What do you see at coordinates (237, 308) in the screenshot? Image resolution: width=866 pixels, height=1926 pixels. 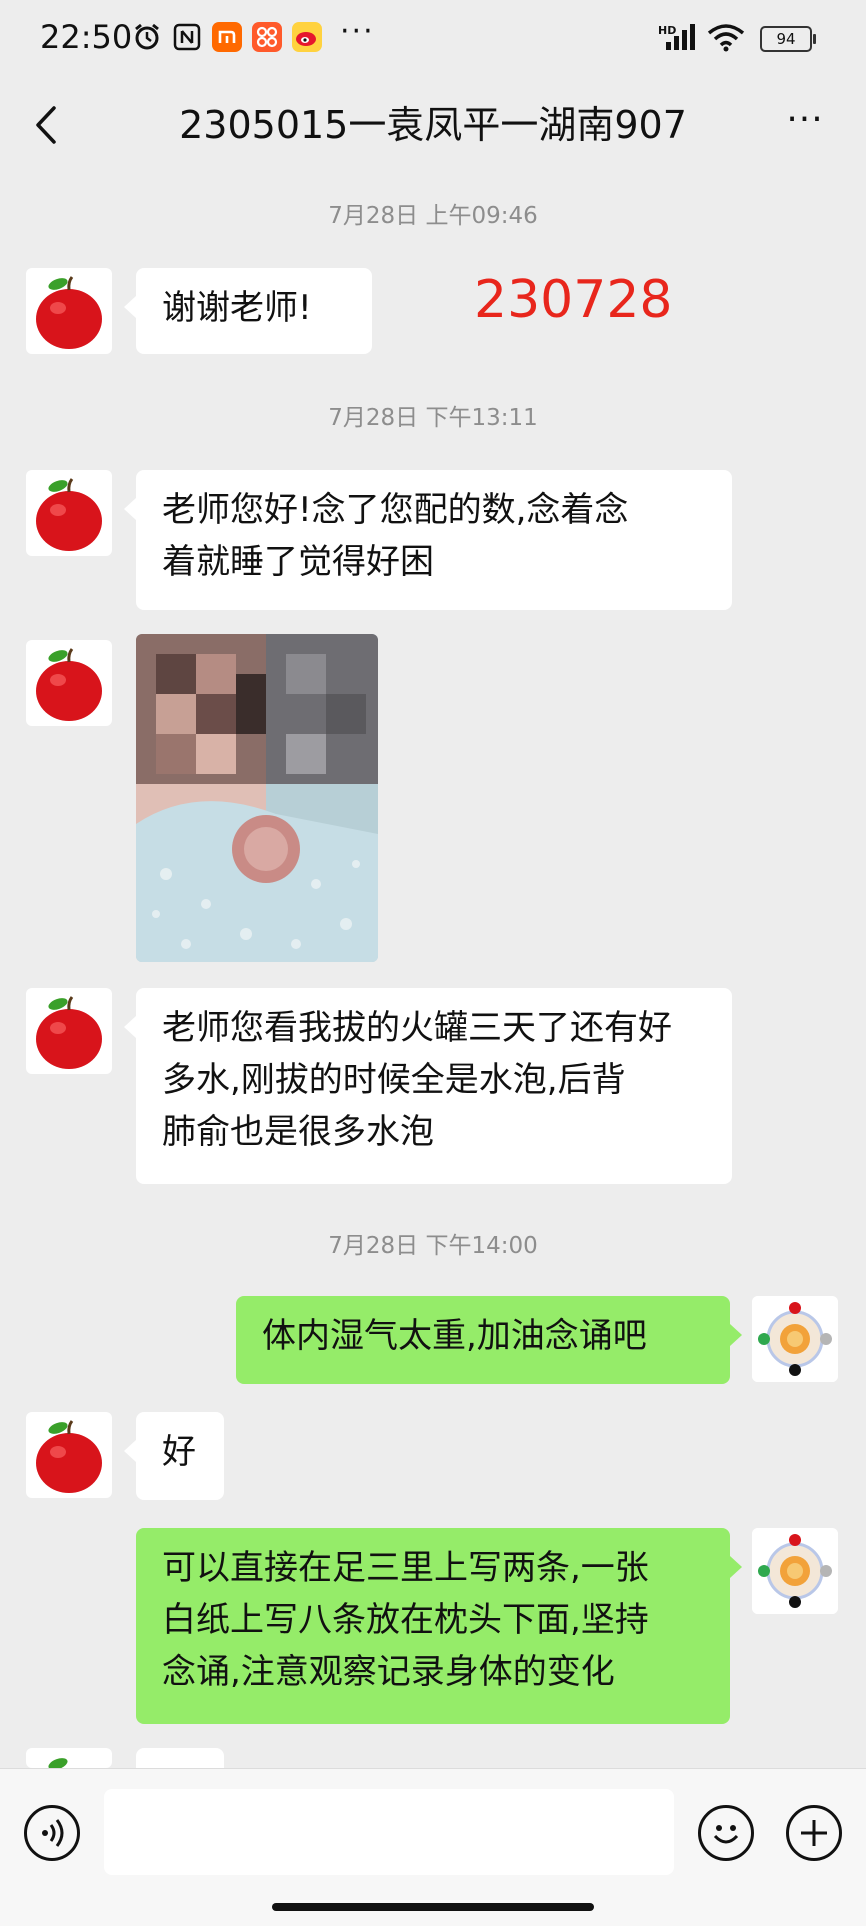 I see `message-text: 谢谢老师!` at bounding box center [237, 308].